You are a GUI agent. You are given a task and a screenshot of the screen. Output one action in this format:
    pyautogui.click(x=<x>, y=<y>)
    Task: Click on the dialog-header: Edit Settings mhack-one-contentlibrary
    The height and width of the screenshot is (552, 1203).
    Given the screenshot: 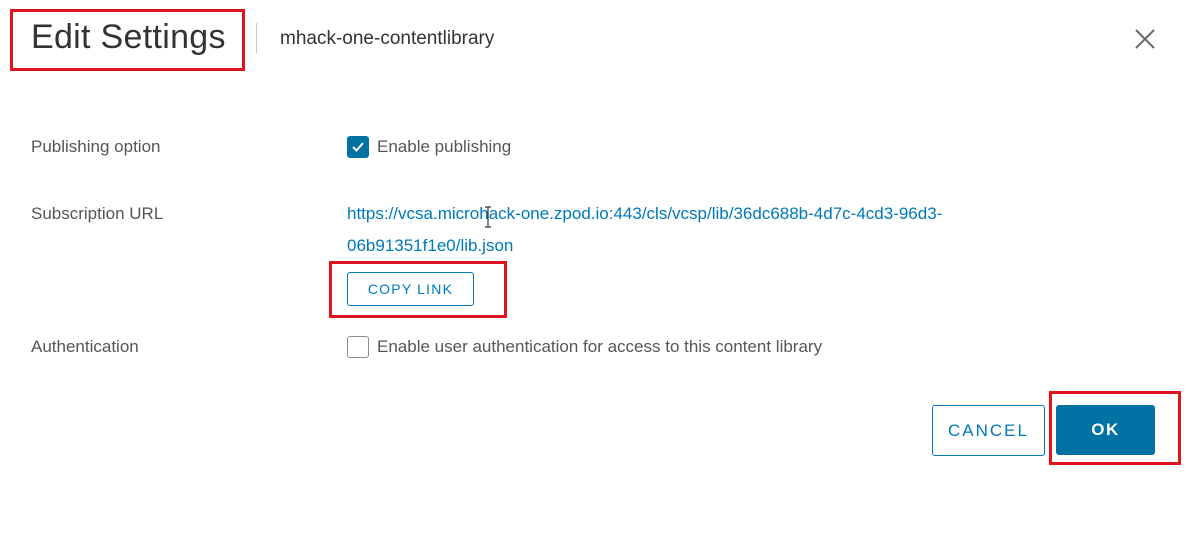 What is the action you would take?
    pyautogui.click(x=601, y=40)
    